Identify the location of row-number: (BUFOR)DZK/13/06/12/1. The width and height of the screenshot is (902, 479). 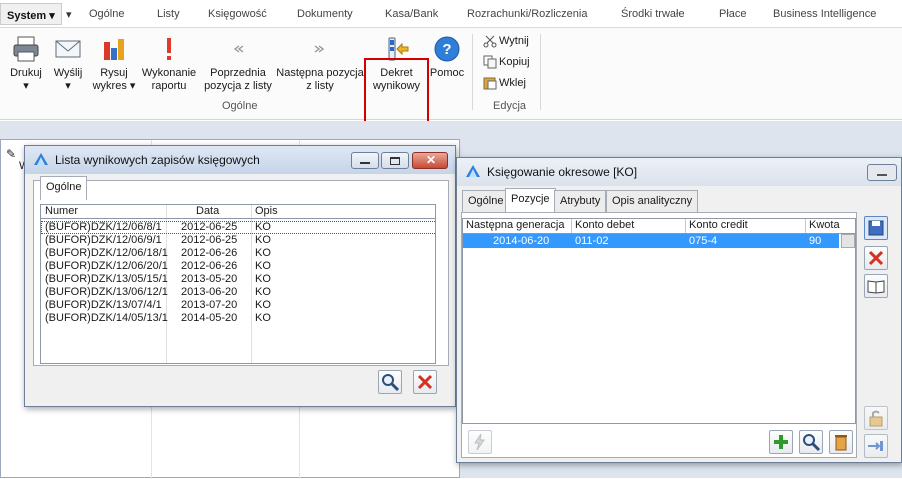
(106, 292).